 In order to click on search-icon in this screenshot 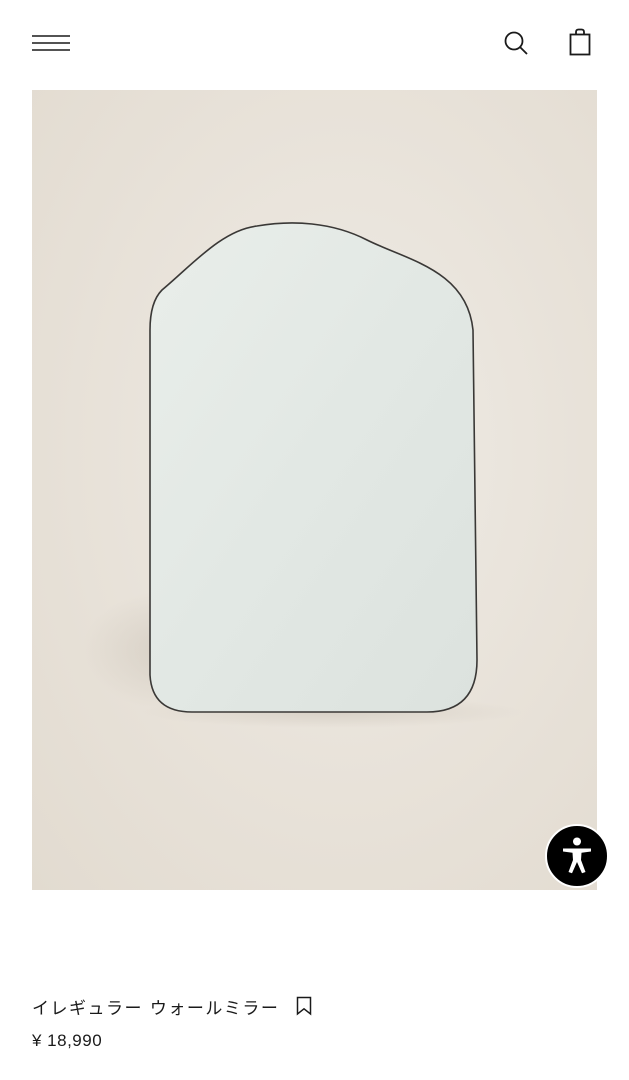, I will do `click(516, 43)`.